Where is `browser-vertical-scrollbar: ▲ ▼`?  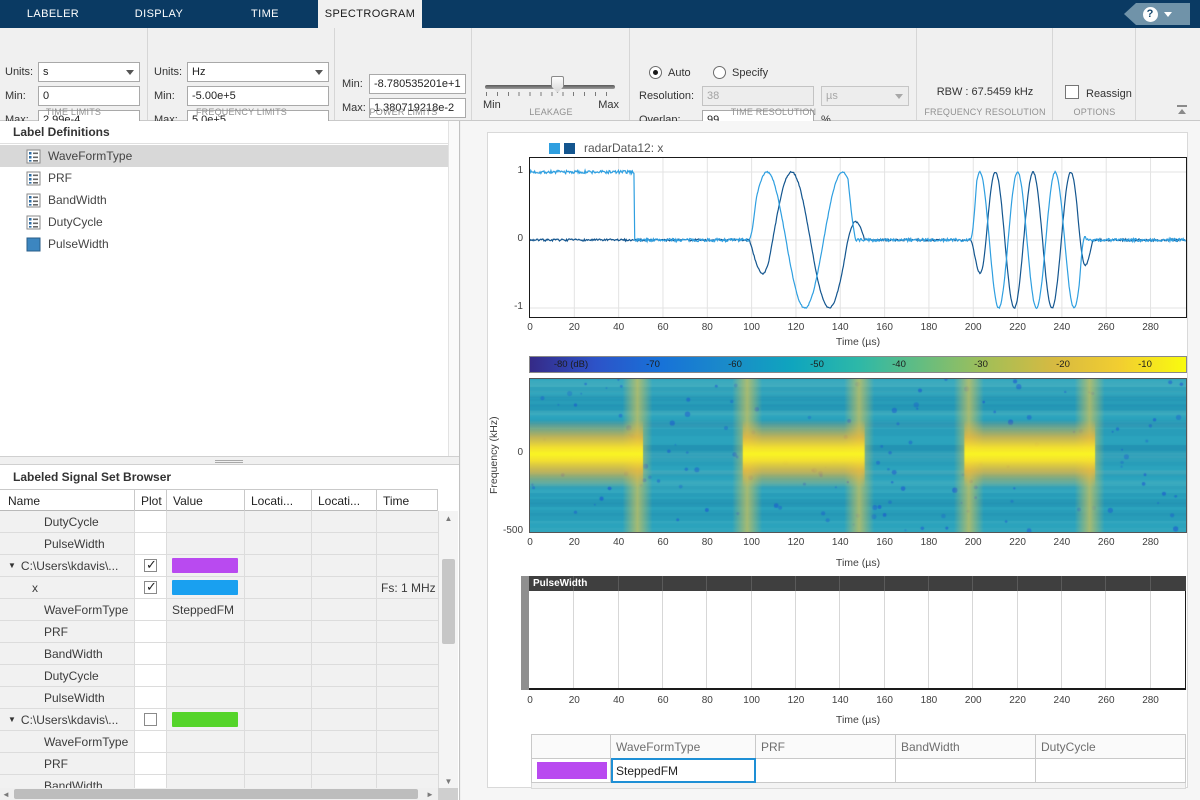 browser-vertical-scrollbar: ▲ ▼ is located at coordinates (448, 649).